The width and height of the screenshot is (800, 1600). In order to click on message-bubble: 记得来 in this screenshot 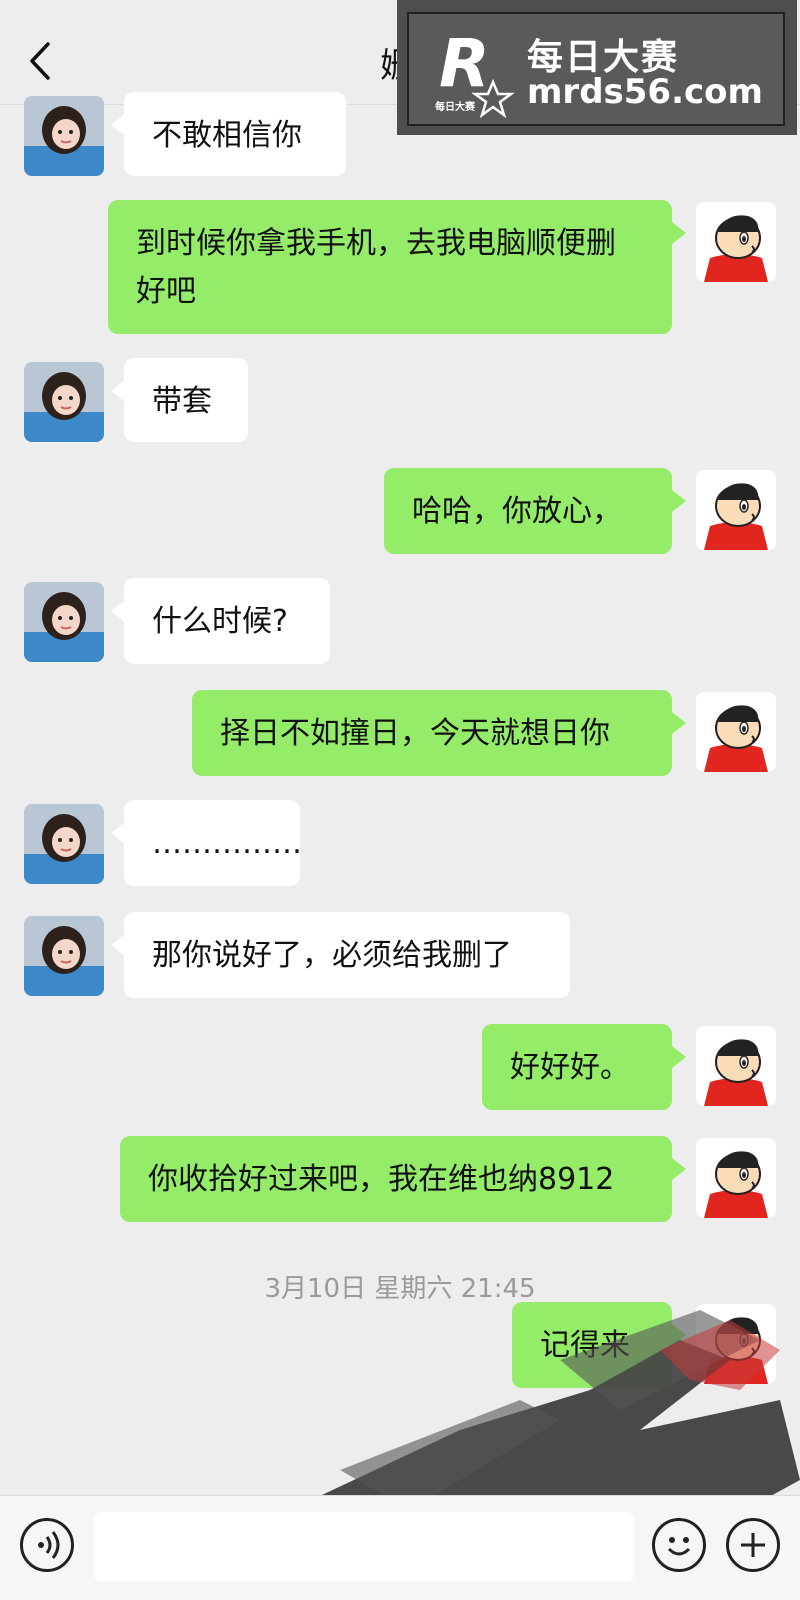, I will do `click(592, 1345)`.